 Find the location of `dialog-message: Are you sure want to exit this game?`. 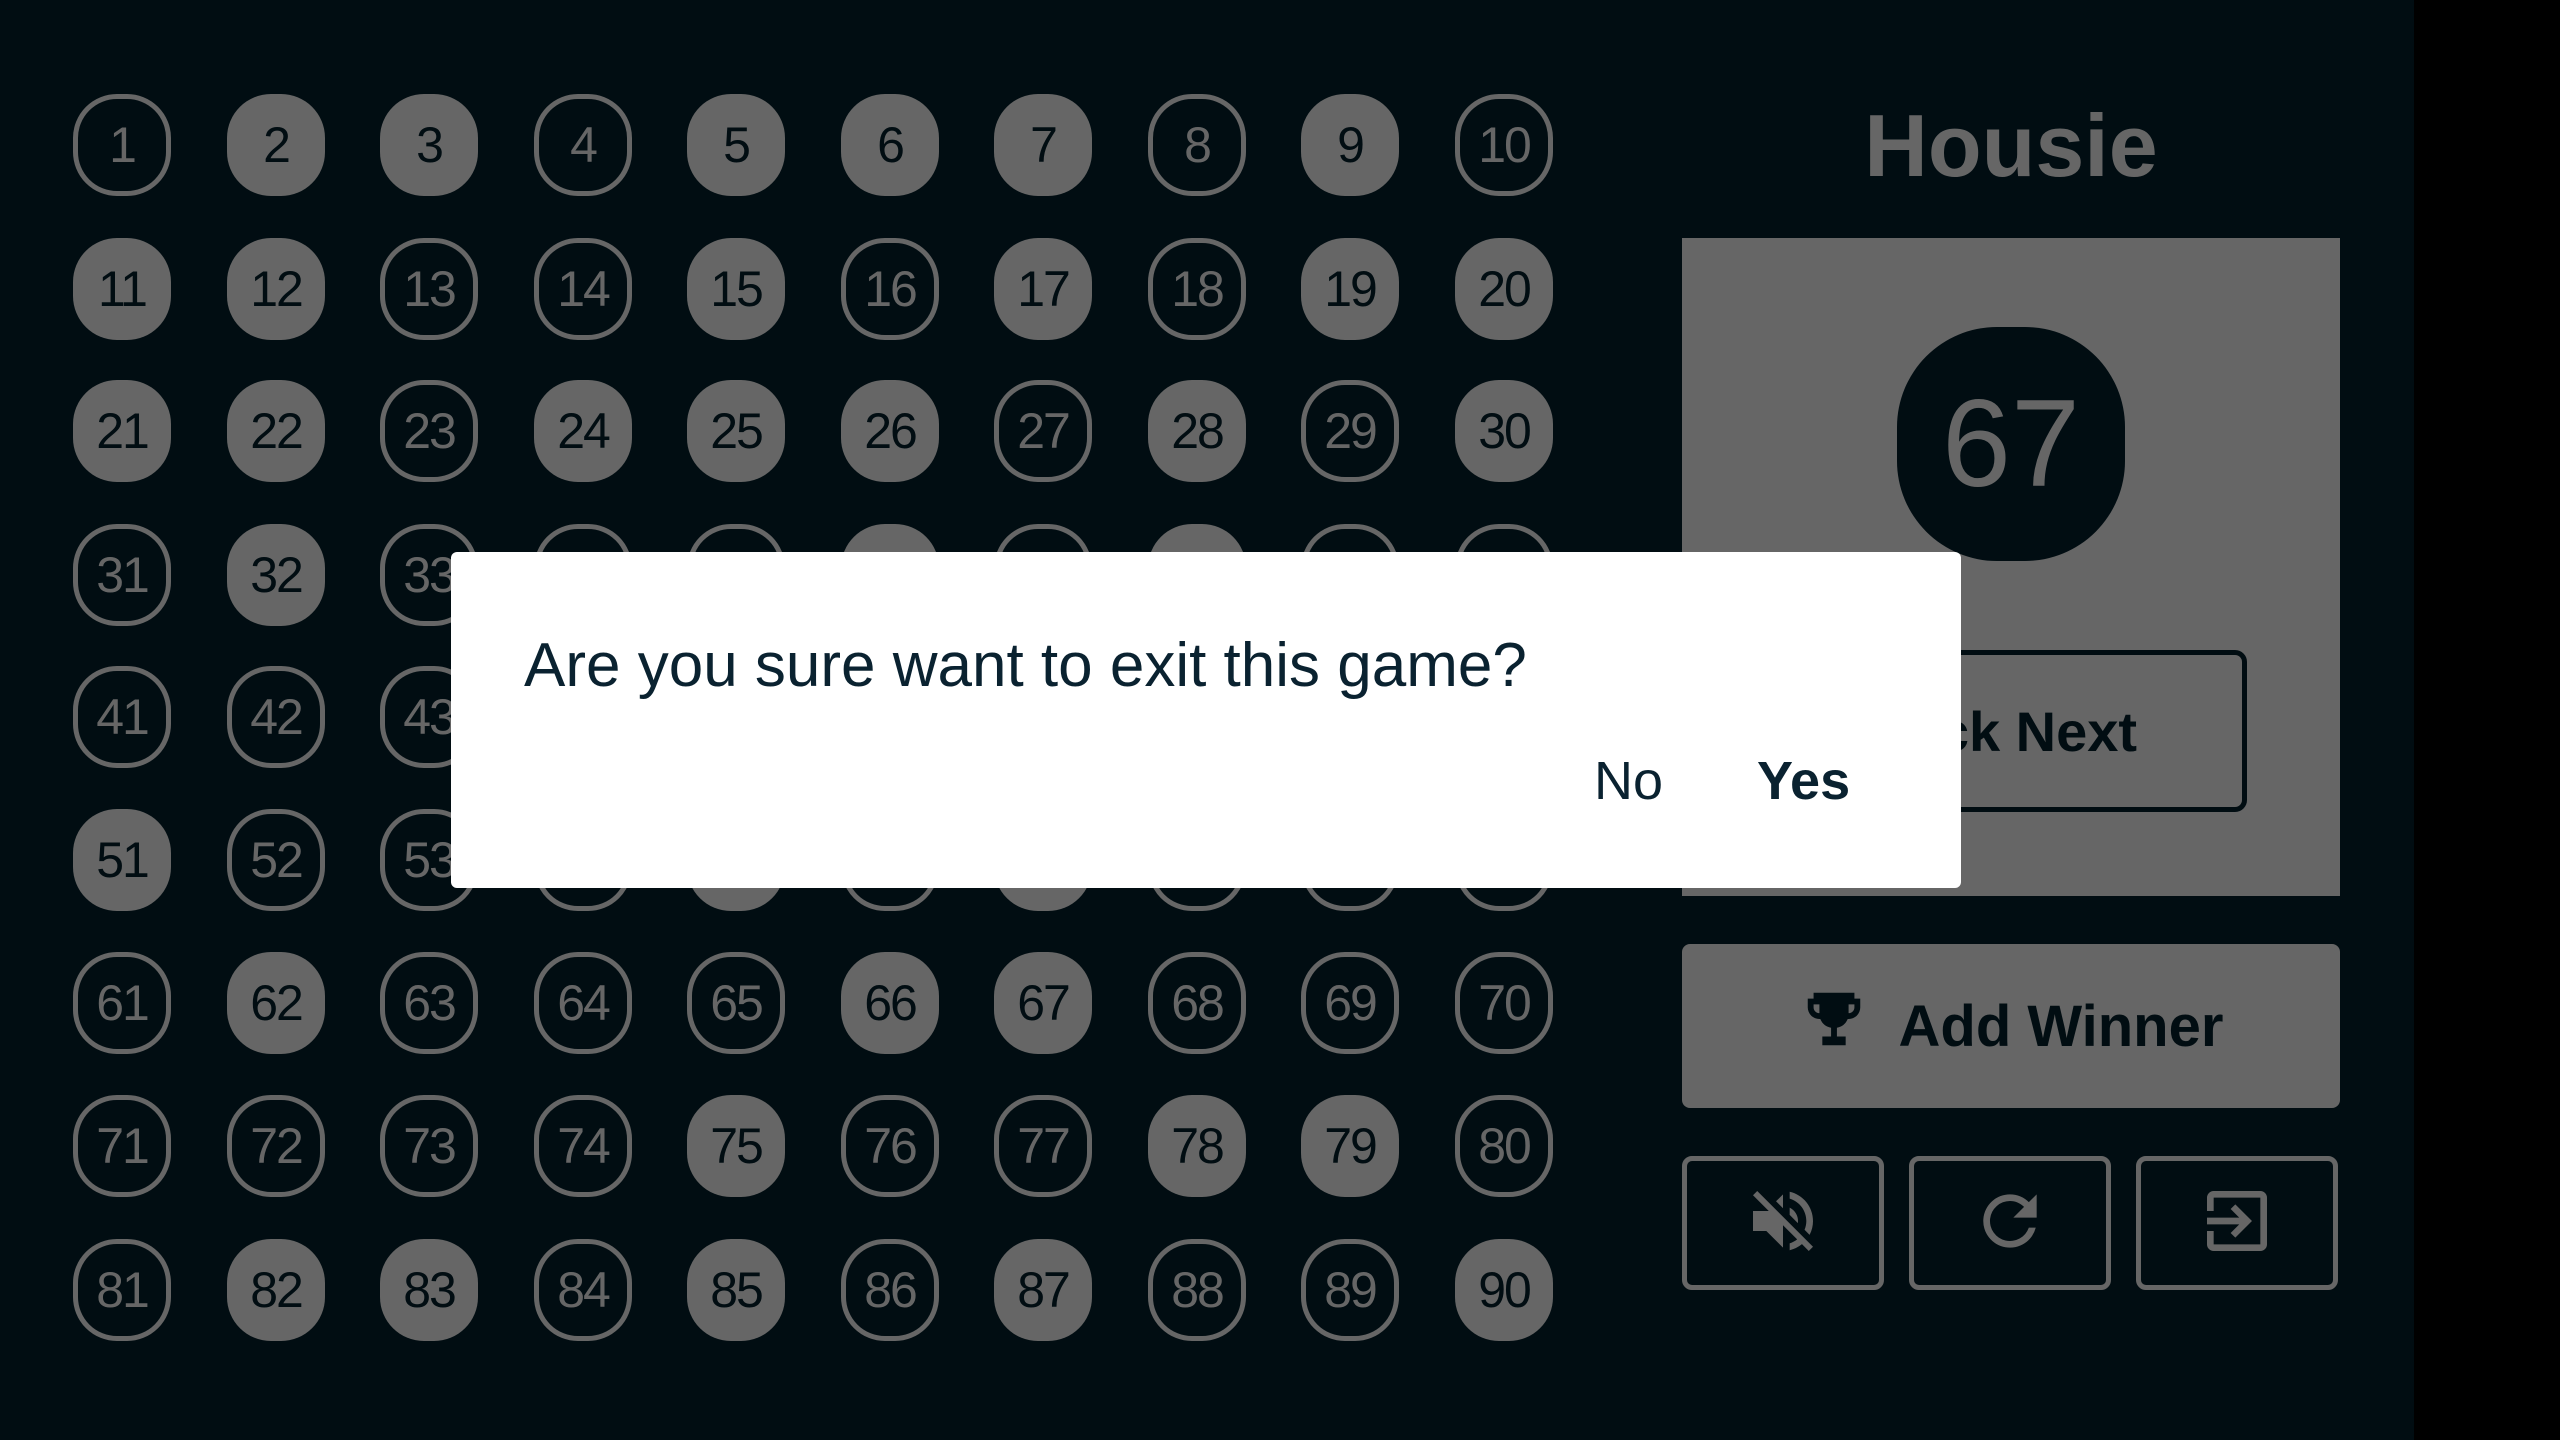

dialog-message: Are you sure want to exit this game? is located at coordinates (1025, 665).